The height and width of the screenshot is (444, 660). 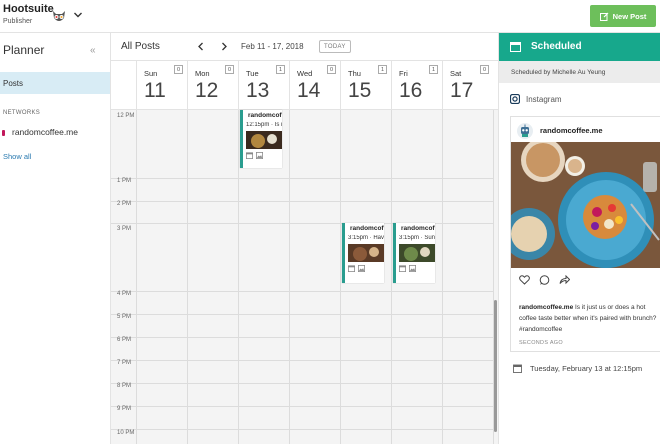 I want to click on chevron-left-icon, so click(x=200, y=46).